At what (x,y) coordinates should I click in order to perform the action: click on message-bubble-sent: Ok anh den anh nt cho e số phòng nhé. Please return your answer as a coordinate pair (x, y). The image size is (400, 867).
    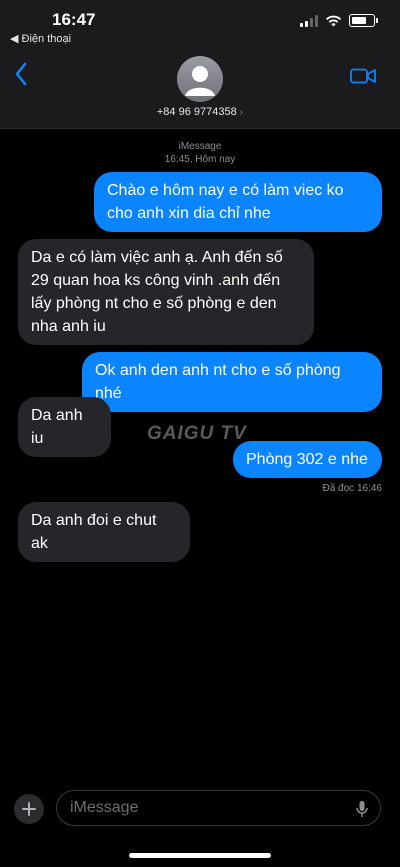
    Looking at the image, I should click on (232, 382).